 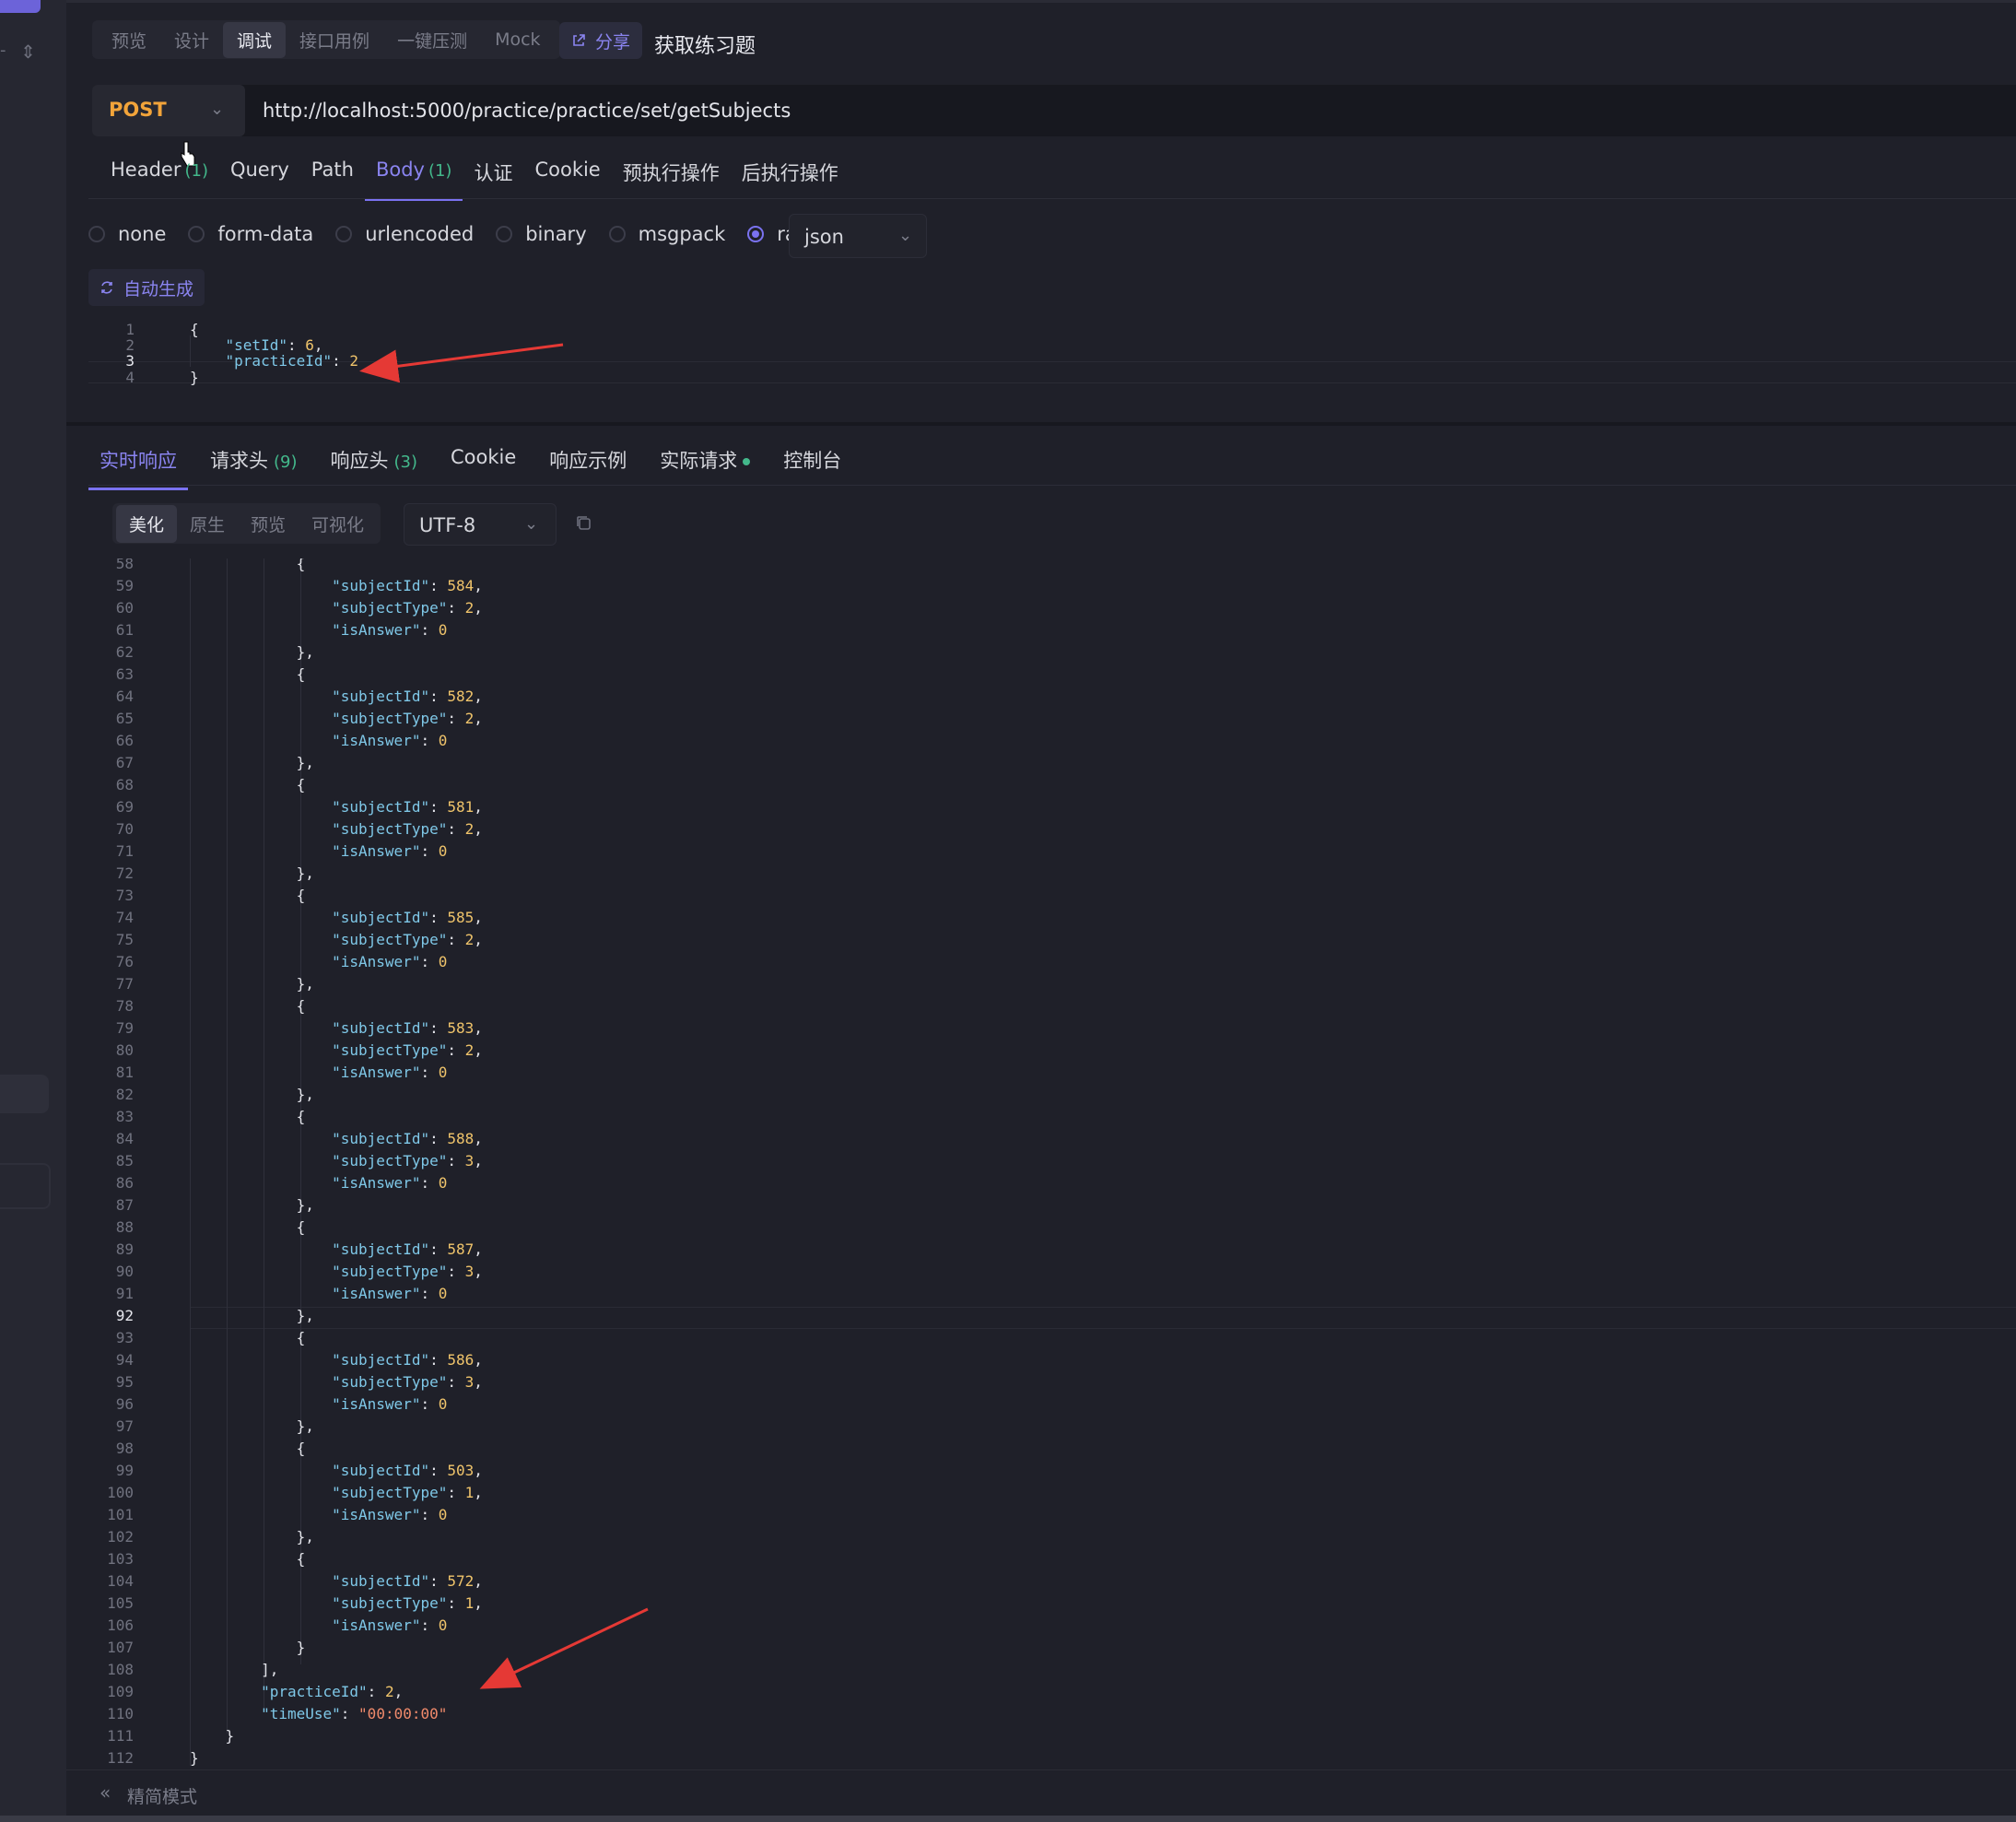 What do you see at coordinates (124, 1272) in the screenshot?
I see `line-number: 90` at bounding box center [124, 1272].